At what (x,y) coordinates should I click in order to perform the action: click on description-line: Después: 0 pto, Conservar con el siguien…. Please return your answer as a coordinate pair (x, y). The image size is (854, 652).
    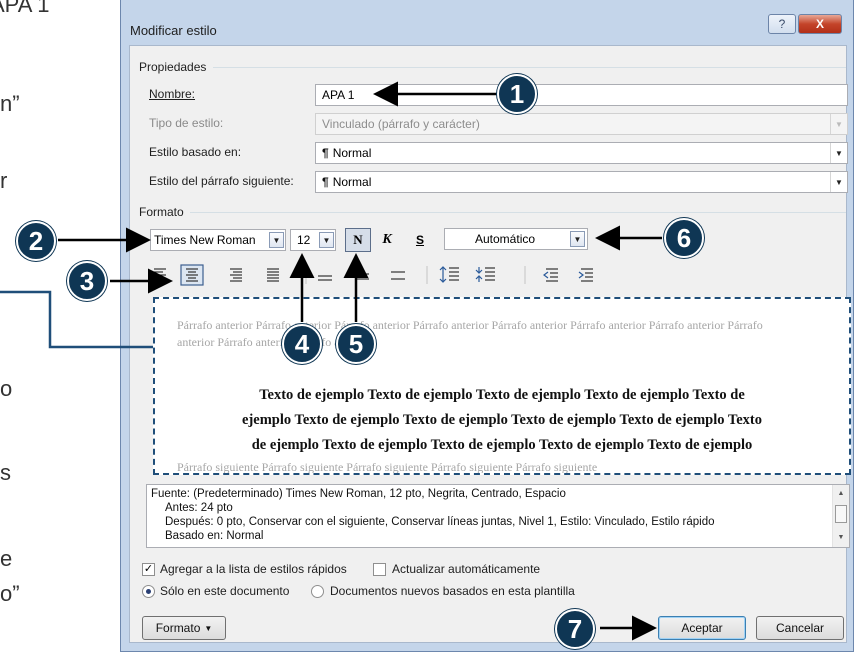
    Looking at the image, I should click on (440, 522).